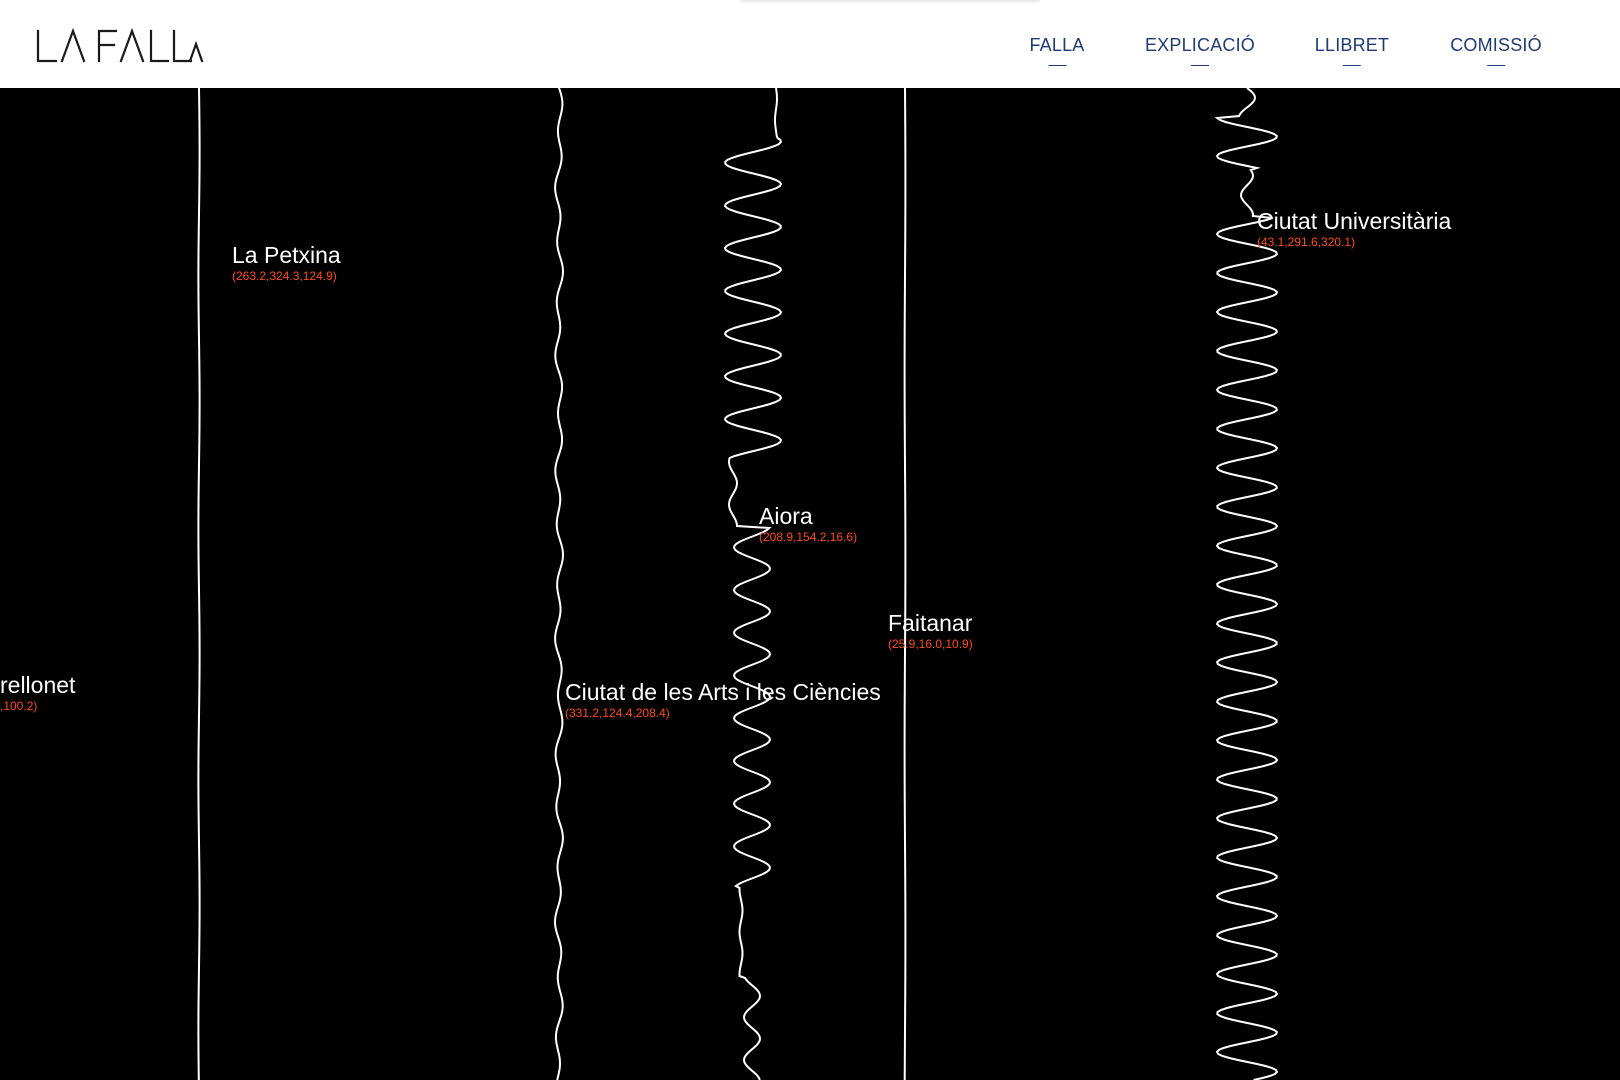 The image size is (1620, 1080). I want to click on district-name: rellonet, so click(38, 685).